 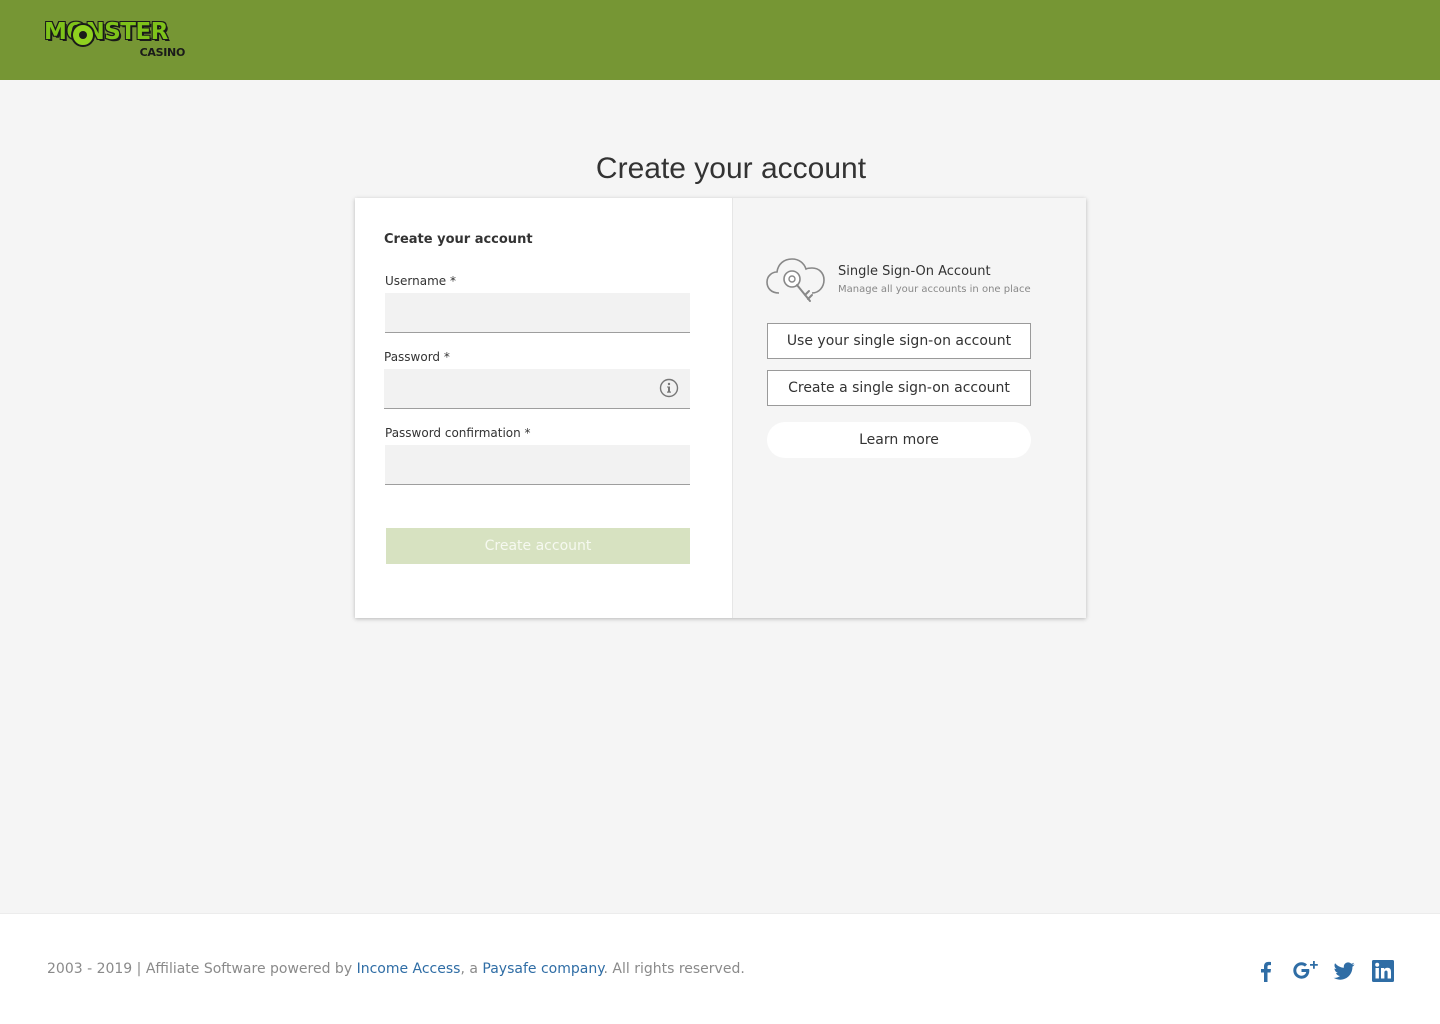 I want to click on create-account-button: Create account, so click(x=538, y=546).